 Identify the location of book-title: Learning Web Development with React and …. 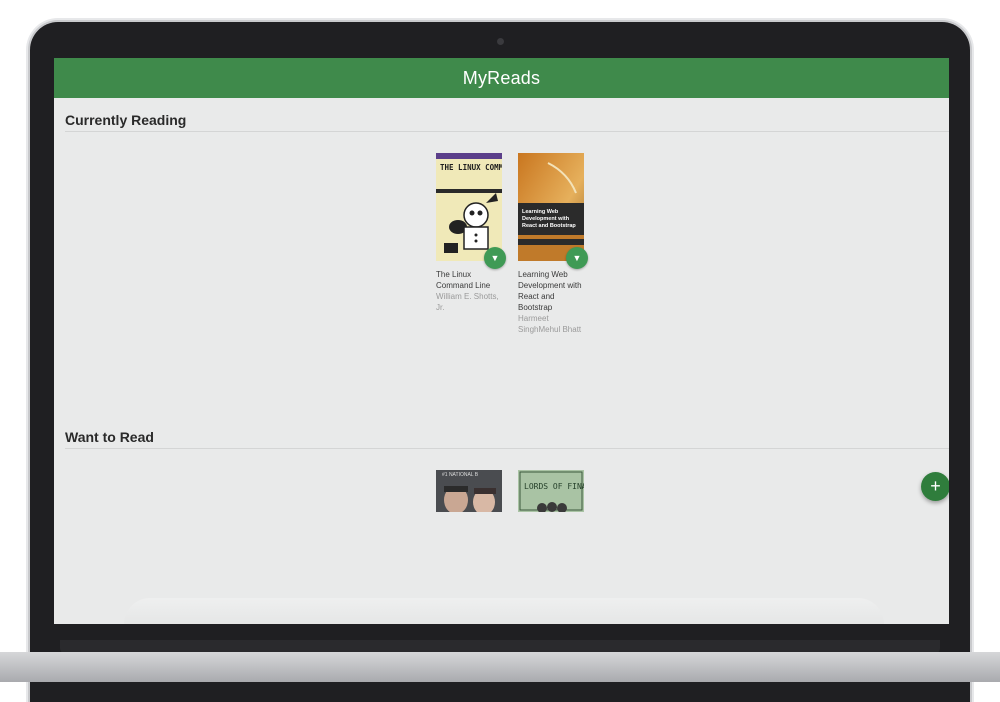
(550, 291).